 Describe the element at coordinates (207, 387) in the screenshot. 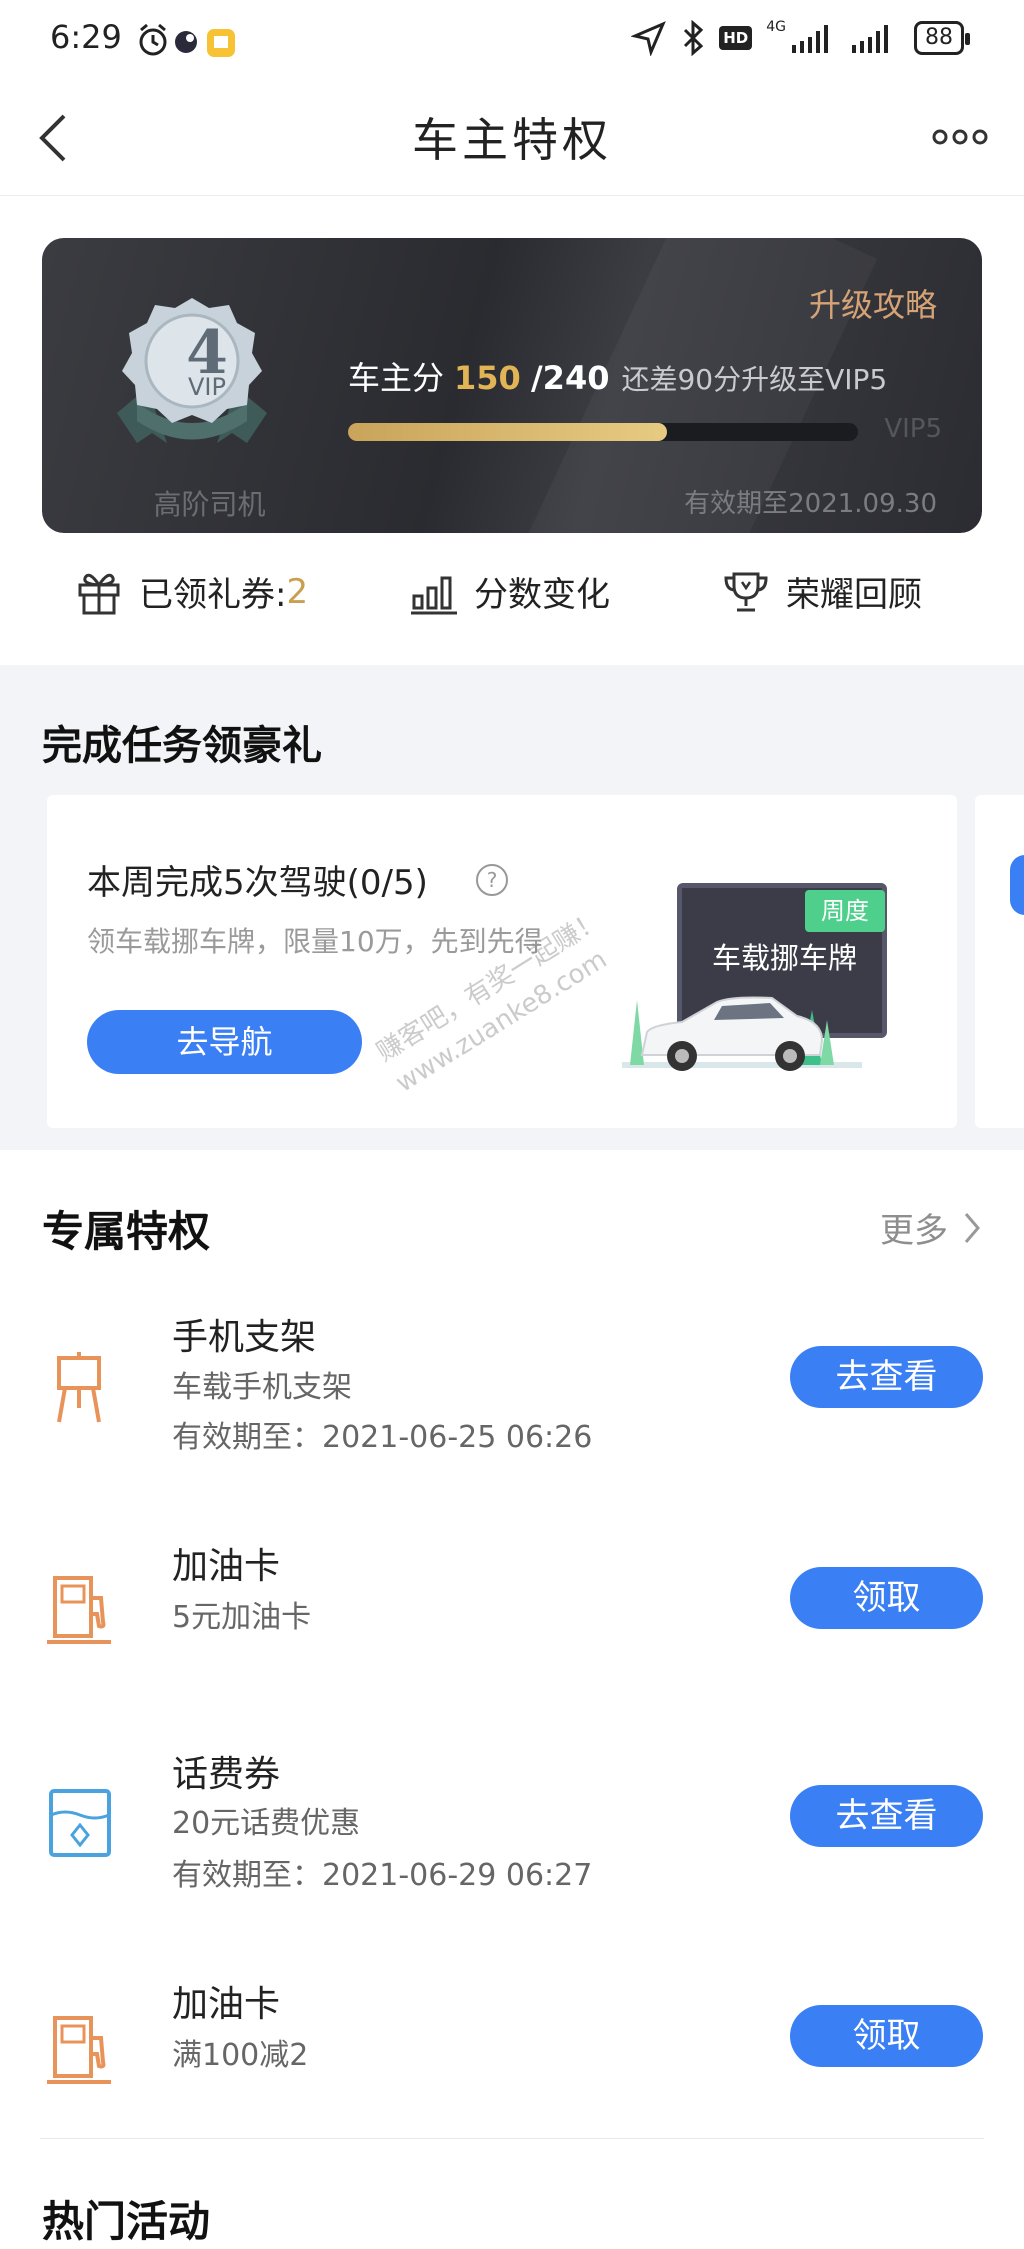

I see `vip-badge-label: VIP` at that location.